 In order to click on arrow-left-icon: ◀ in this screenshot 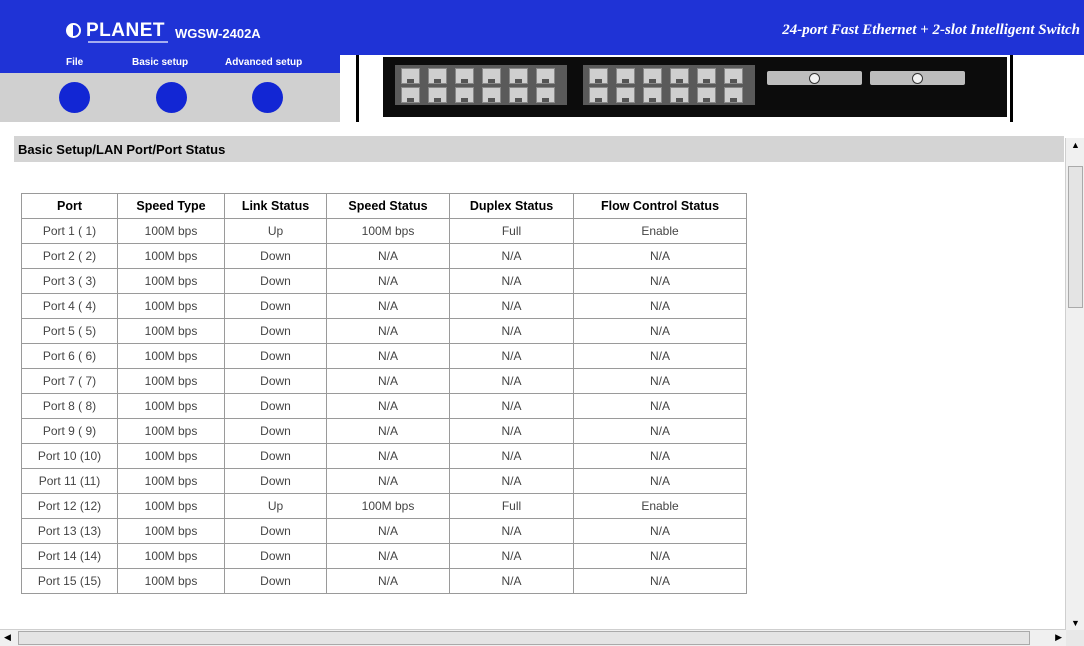, I will do `click(7, 637)`.